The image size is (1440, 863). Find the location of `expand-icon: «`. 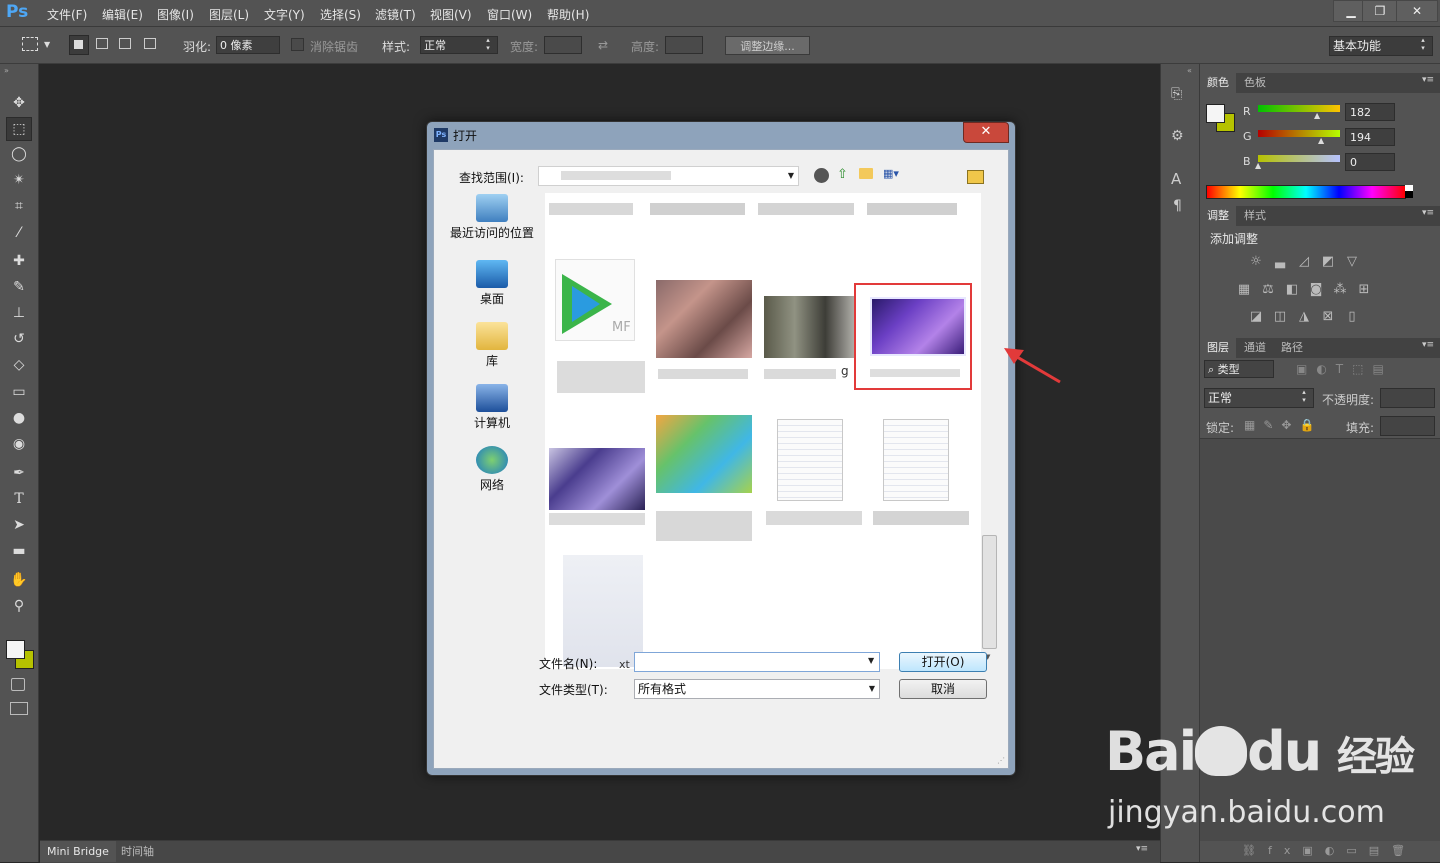

expand-icon: « is located at coordinates (1189, 70).